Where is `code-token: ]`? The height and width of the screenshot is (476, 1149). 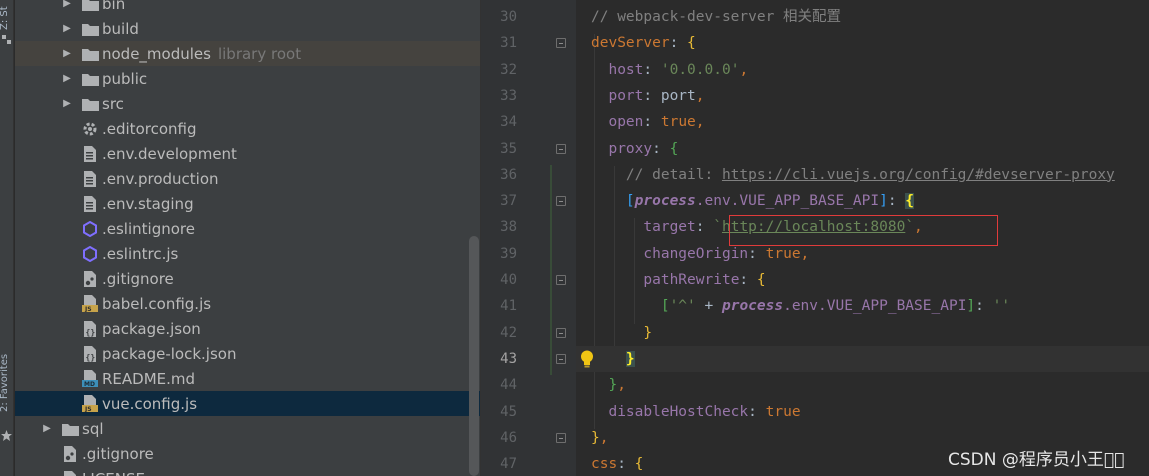 code-token: ] is located at coordinates (971, 306).